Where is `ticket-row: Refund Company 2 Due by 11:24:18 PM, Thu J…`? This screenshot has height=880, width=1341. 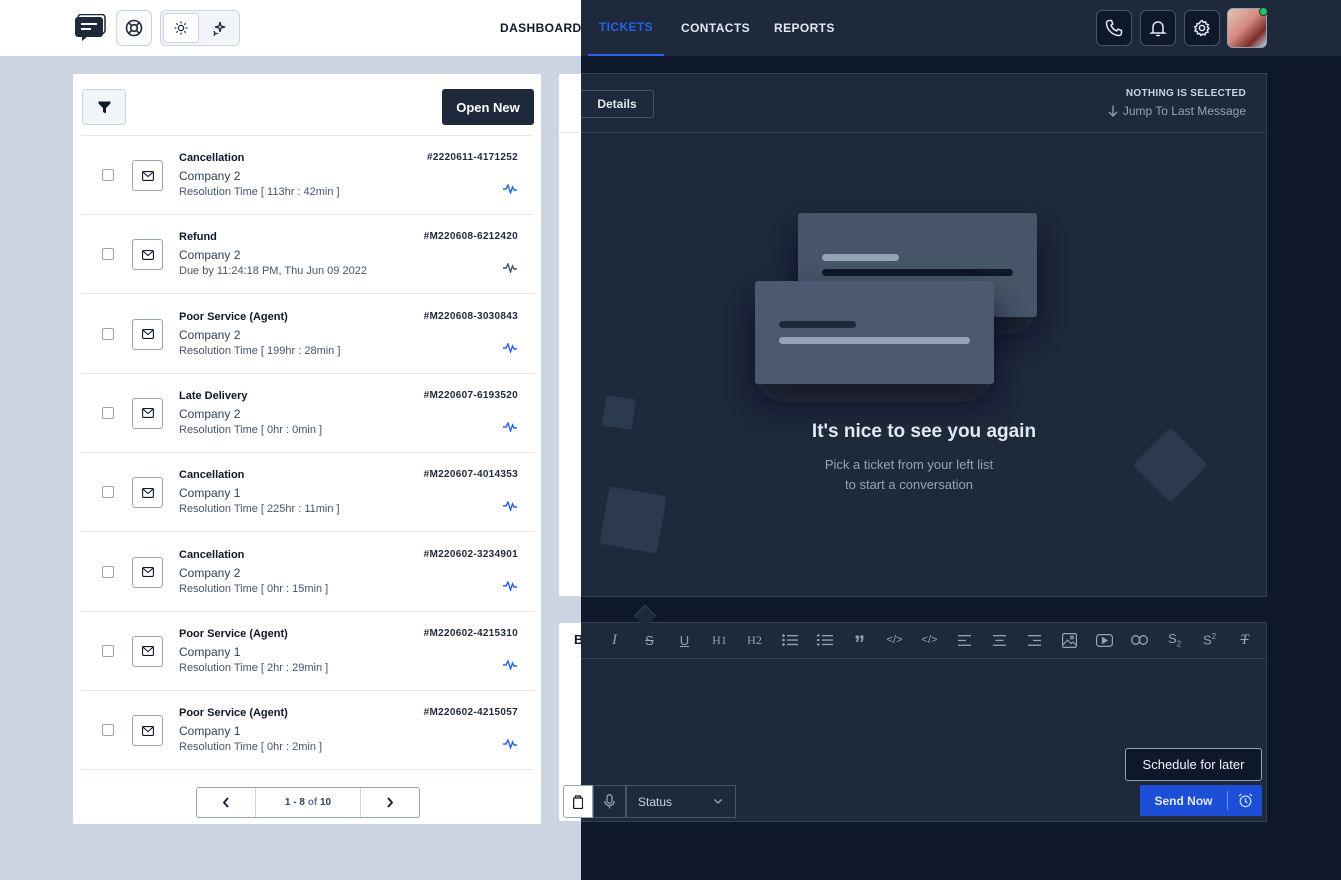
ticket-row: Refund Company 2 Due by 11:24:18 PM, Thu J… is located at coordinates (307, 255).